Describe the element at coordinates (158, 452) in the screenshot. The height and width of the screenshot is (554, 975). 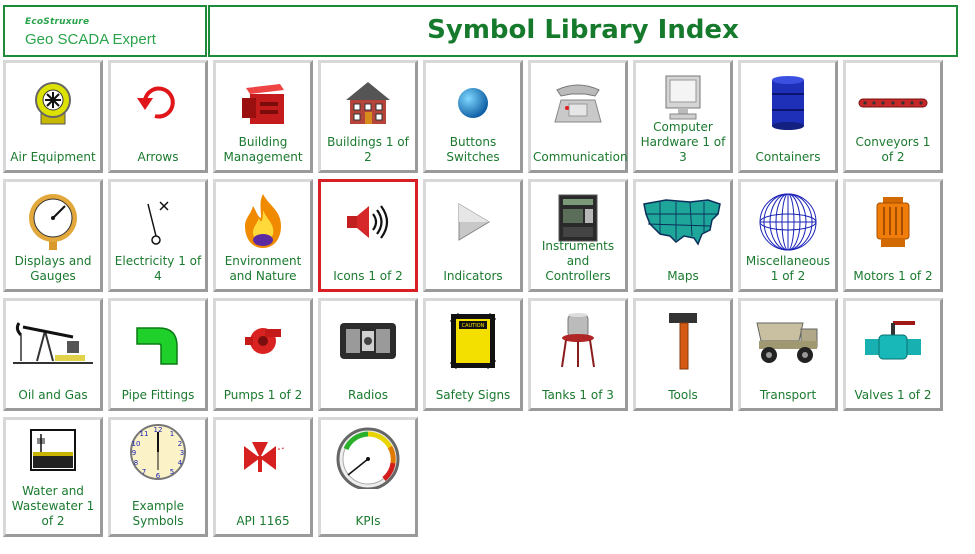
I see `clock-icon: 12 1 2 345 678 9 10 11` at that location.